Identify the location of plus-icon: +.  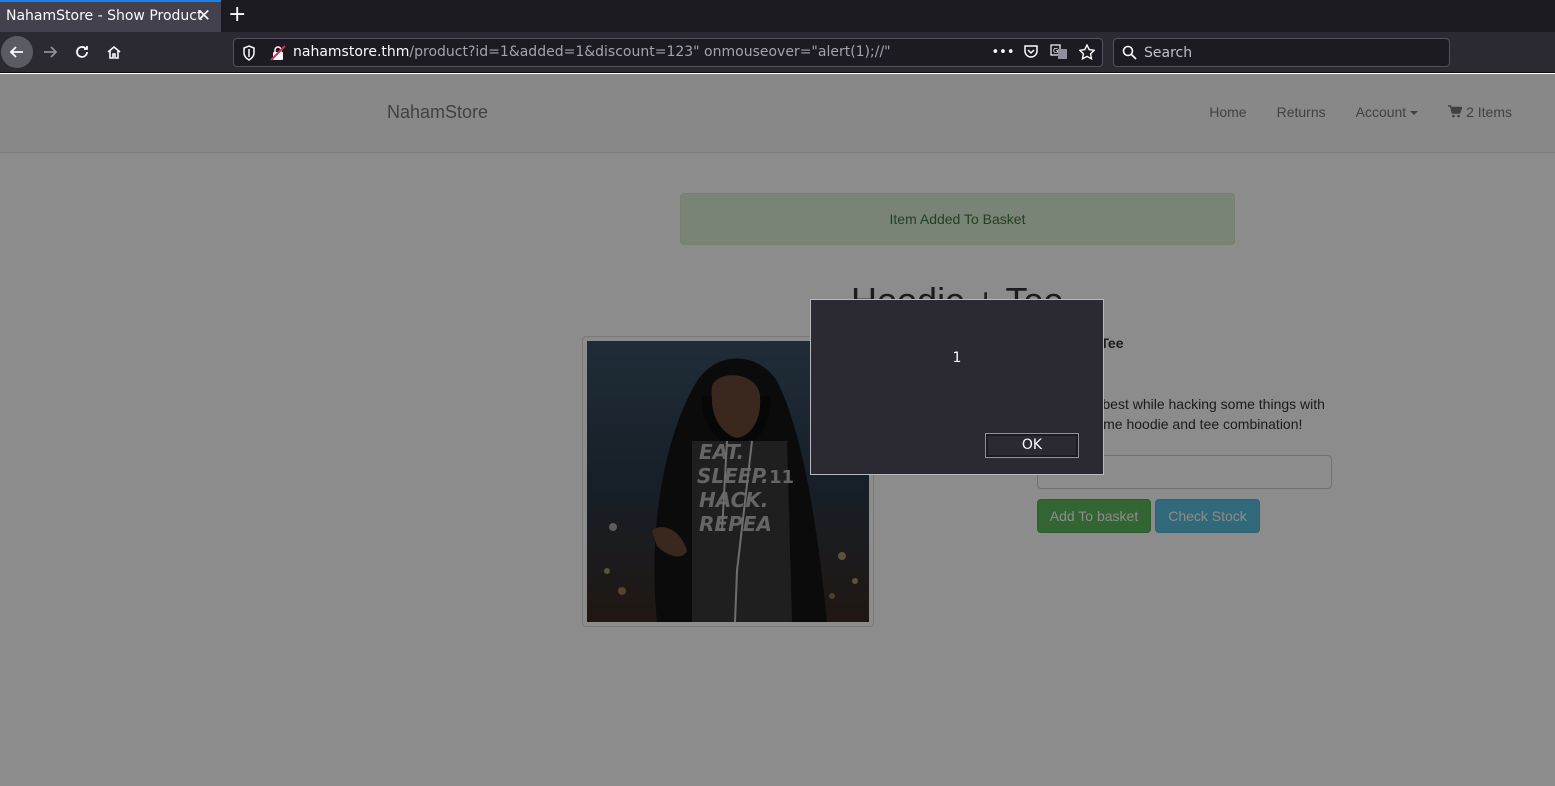
(237, 14).